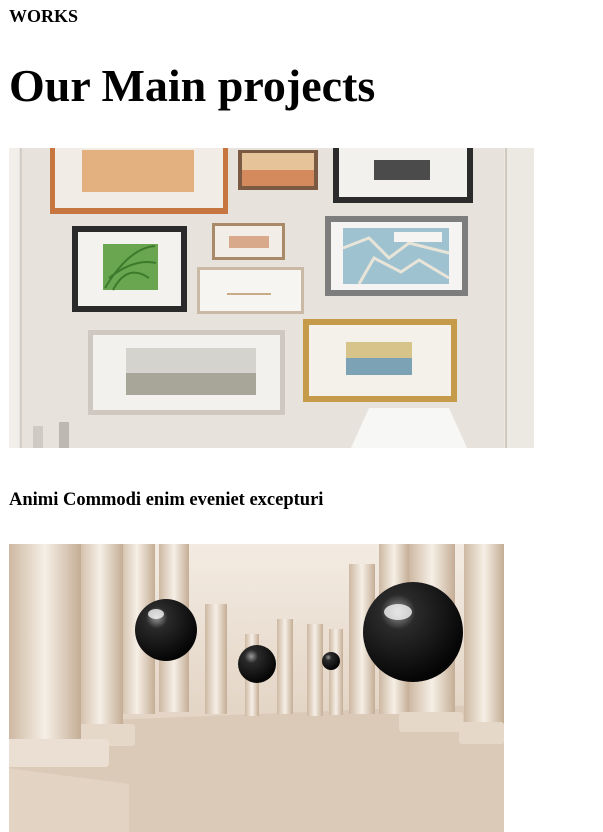  Describe the element at coordinates (192, 85) in the screenshot. I see `section-heading: Our Main projects` at that location.